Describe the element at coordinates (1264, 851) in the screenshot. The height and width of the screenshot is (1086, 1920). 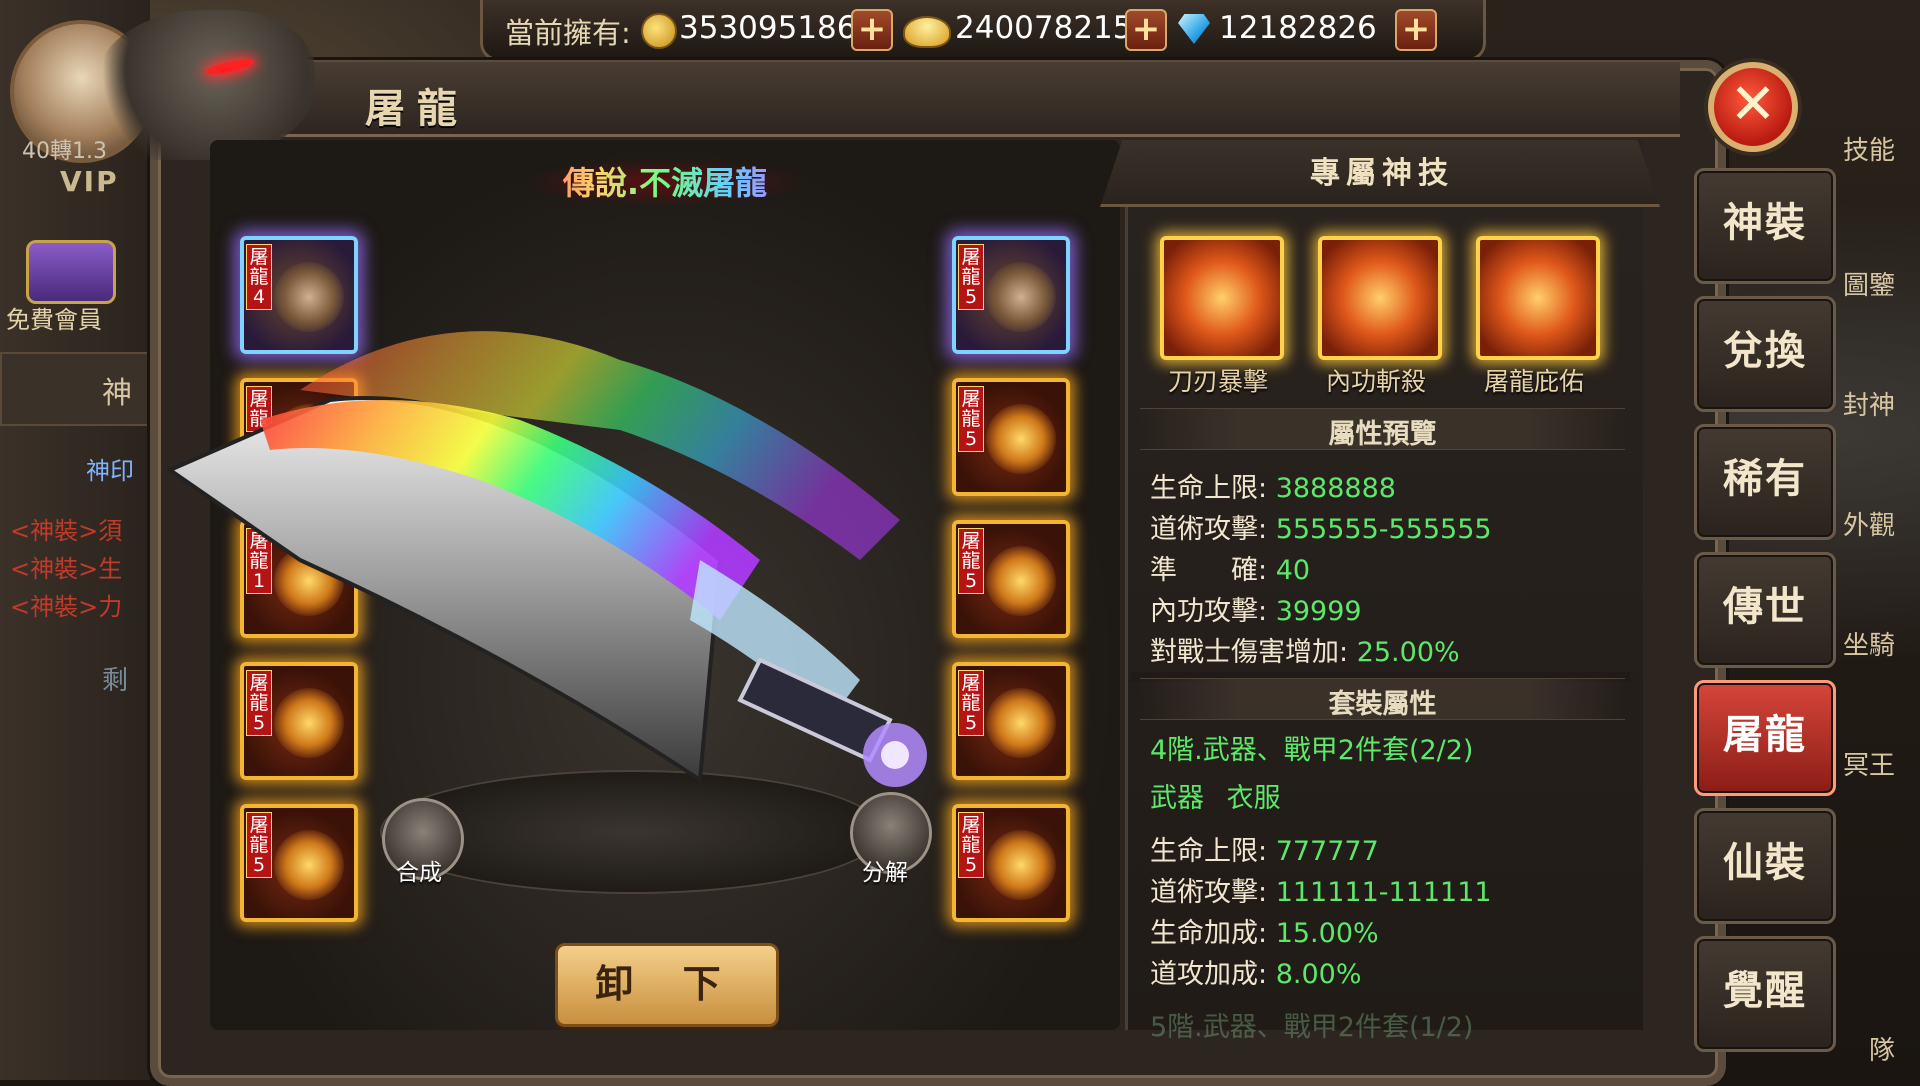
I see `set-stat-row: 生命上限: 777777` at that location.